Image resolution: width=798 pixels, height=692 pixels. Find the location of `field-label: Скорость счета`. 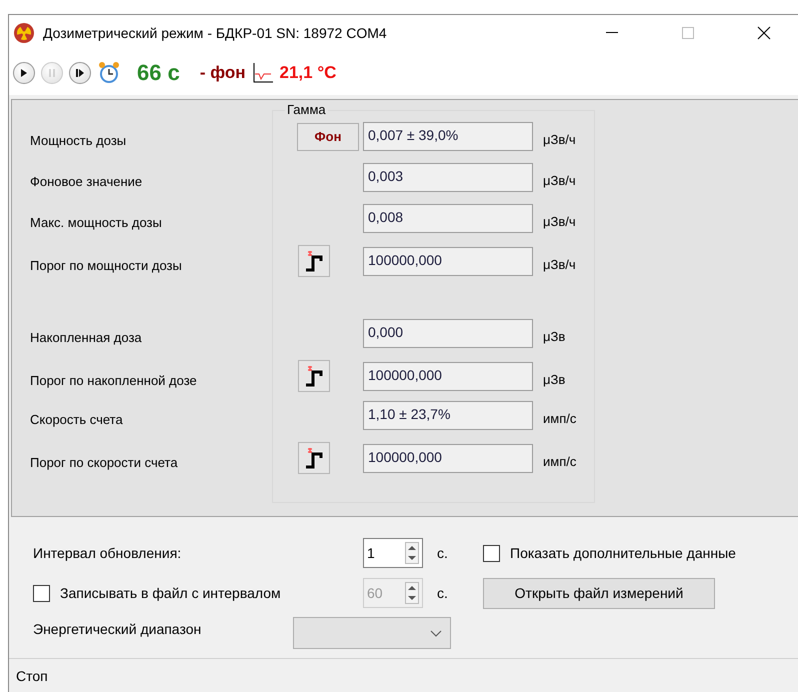

field-label: Скорость счета is located at coordinates (77, 419).